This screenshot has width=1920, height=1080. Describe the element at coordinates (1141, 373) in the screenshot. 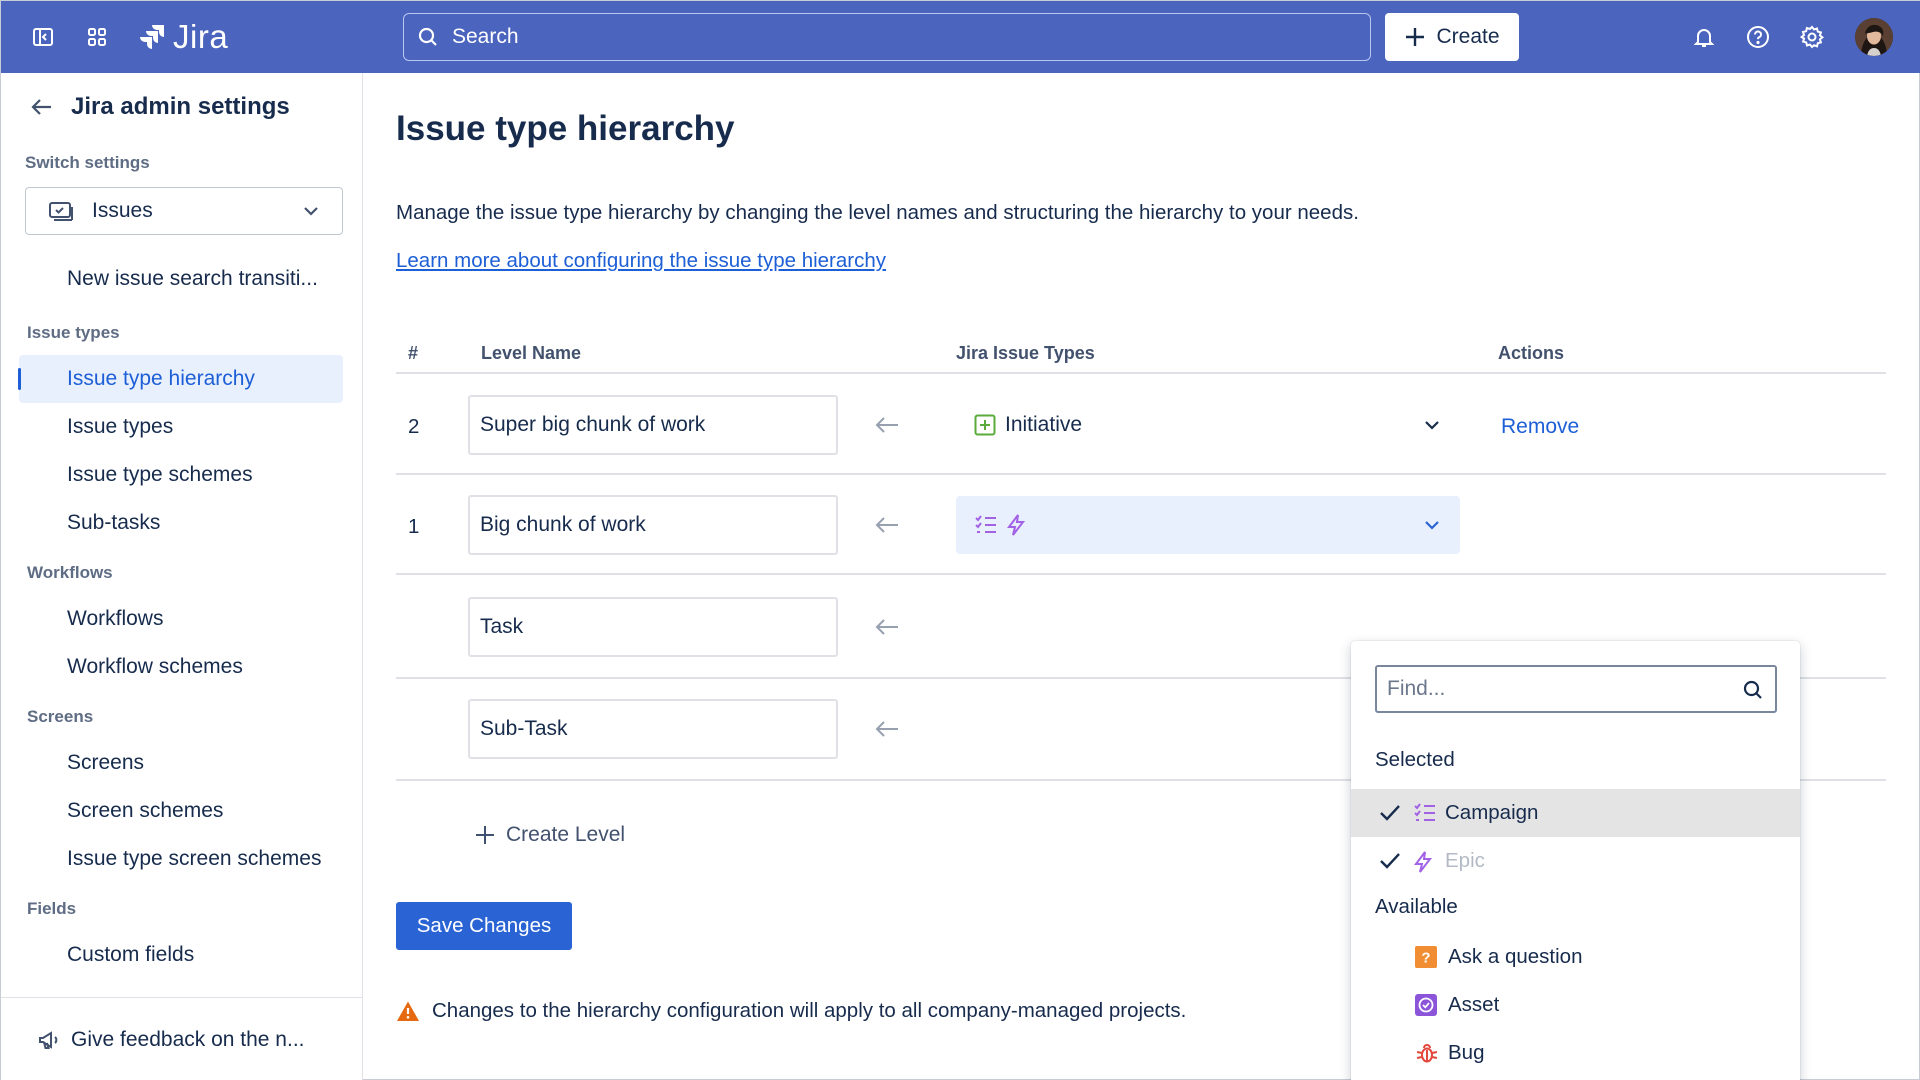

I see `table-header-divider` at that location.